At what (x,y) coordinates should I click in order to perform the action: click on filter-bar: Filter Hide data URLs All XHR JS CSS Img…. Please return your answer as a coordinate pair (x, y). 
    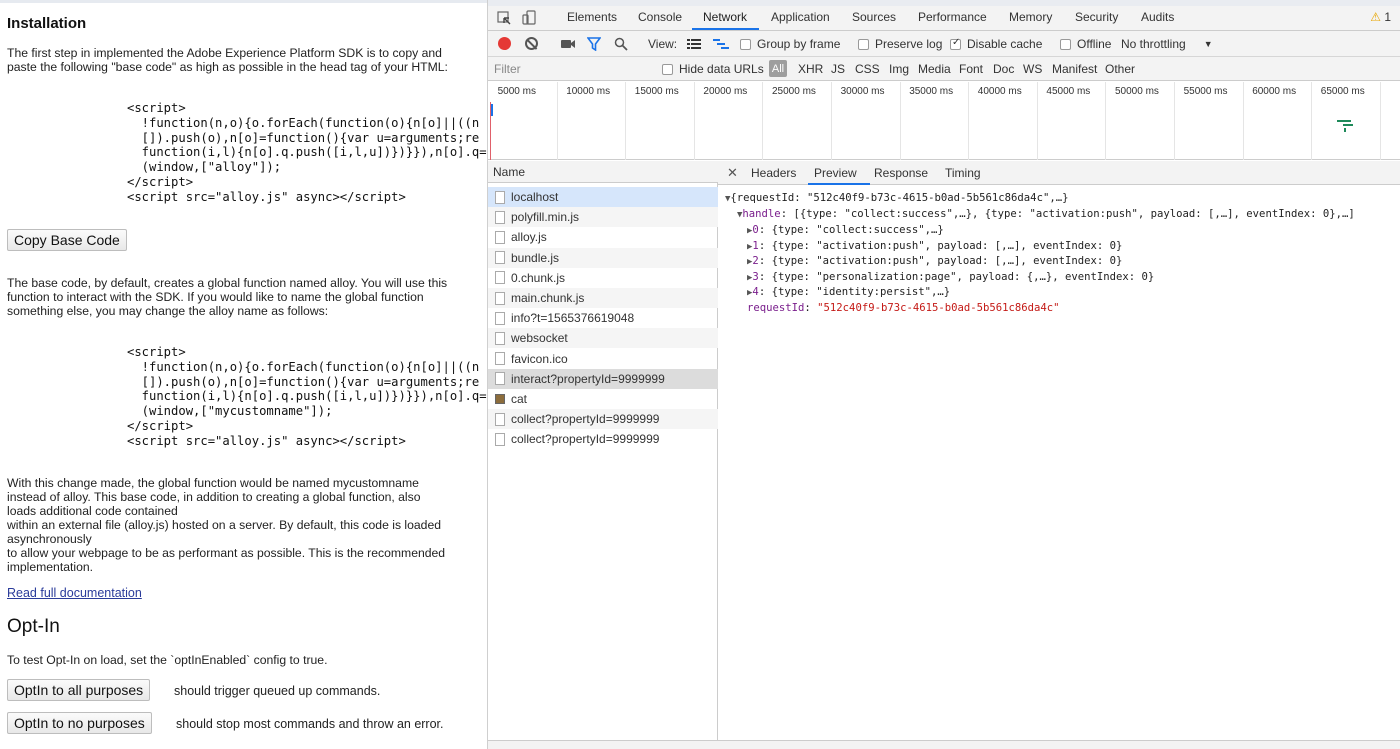
    Looking at the image, I should click on (944, 69).